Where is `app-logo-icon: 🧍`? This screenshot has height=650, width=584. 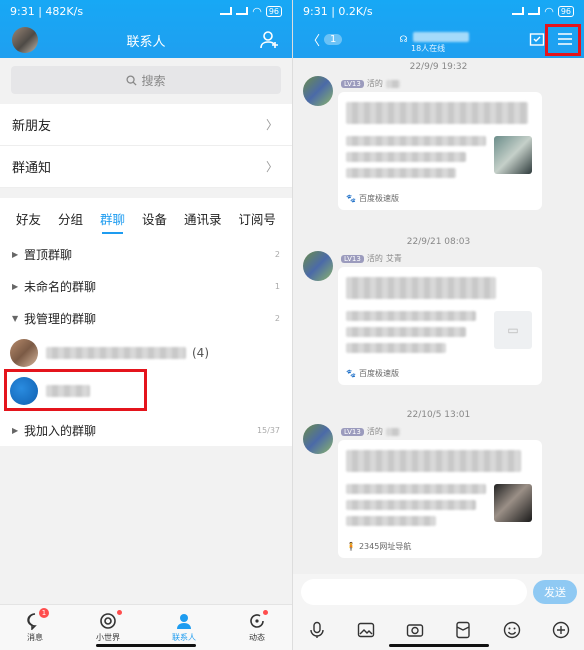 app-logo-icon: 🧍 is located at coordinates (351, 546).